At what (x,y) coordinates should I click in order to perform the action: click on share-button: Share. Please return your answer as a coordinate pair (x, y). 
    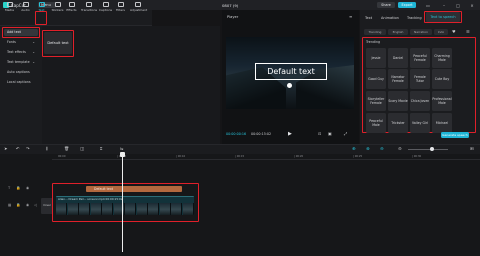
    Looking at the image, I should click on (386, 5).